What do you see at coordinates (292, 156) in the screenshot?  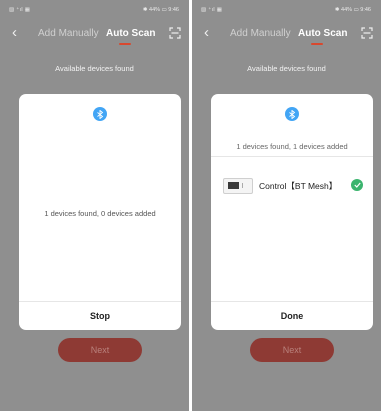 I see `divider` at bounding box center [292, 156].